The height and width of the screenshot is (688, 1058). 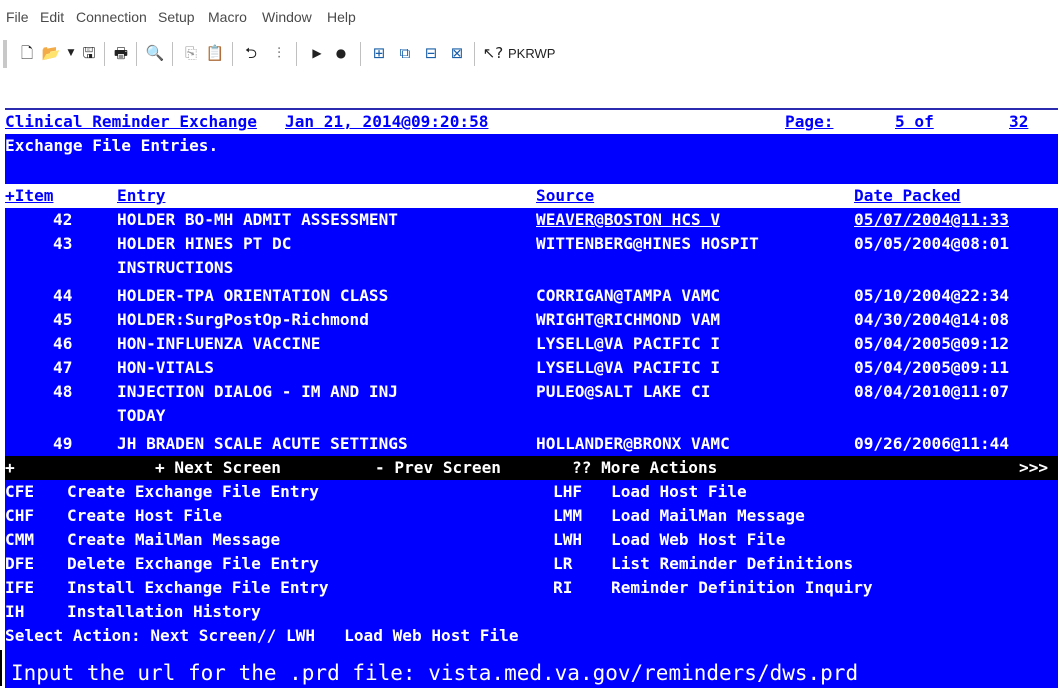 I want to click on action-label: Load MailMan Message, so click(x=708, y=516).